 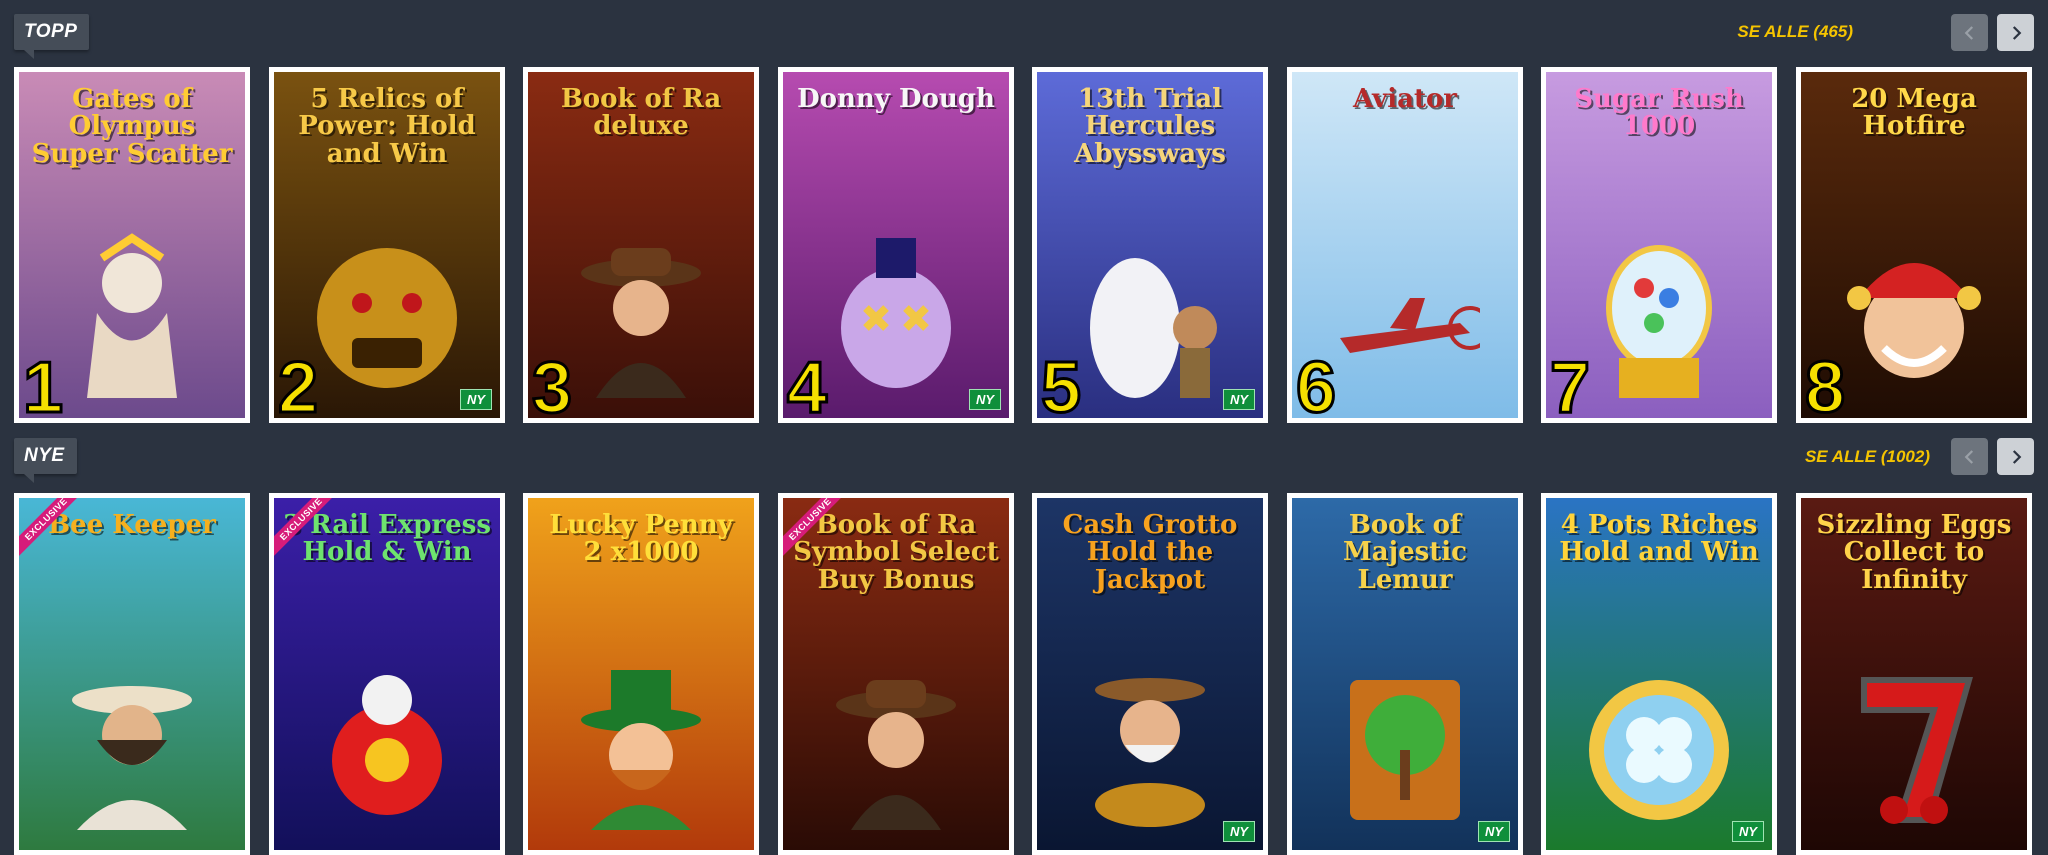 What do you see at coordinates (1795, 32) in the screenshot?
I see `see-all-top-link: SE ALLE (465)` at bounding box center [1795, 32].